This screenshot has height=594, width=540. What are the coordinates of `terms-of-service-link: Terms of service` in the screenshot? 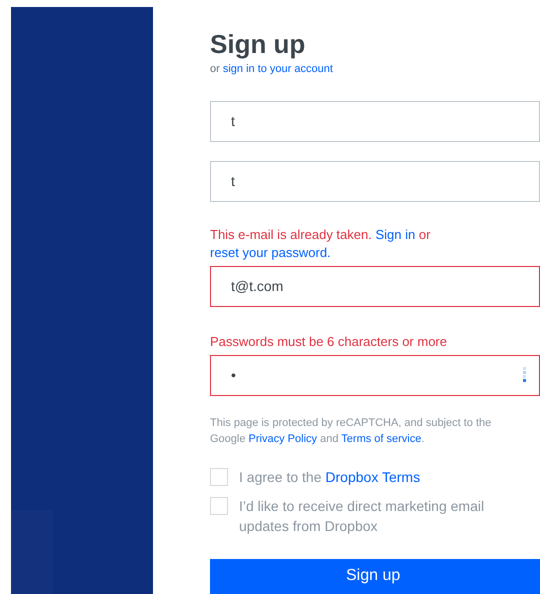 It's located at (381, 438).